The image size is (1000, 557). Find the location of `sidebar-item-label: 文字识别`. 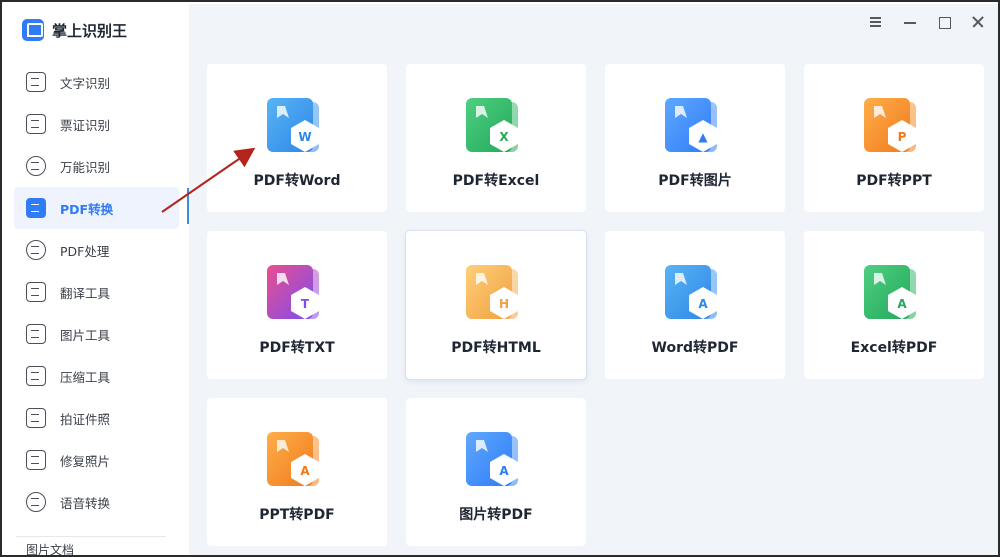

sidebar-item-label: 文字识别 is located at coordinates (85, 83).